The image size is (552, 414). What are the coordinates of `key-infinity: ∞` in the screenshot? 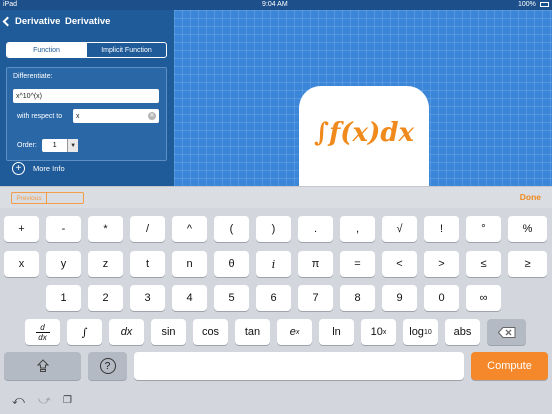 It's located at (483, 298).